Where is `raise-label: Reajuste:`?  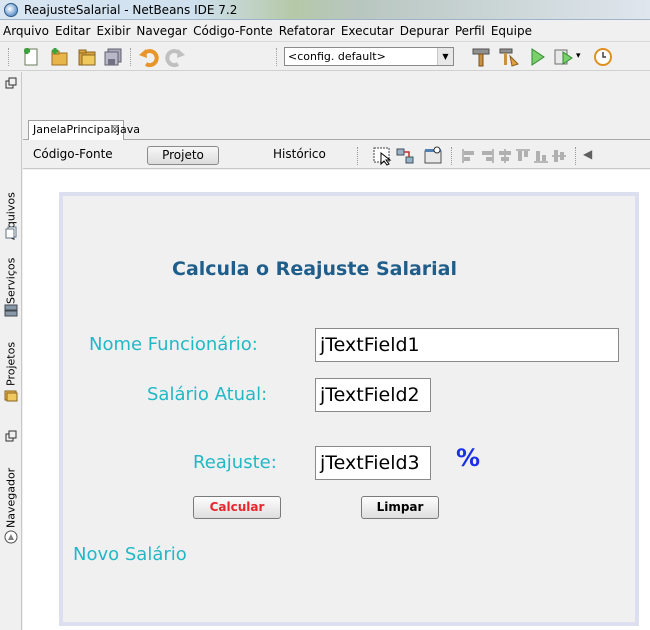
raise-label: Reajuste: is located at coordinates (235, 462).